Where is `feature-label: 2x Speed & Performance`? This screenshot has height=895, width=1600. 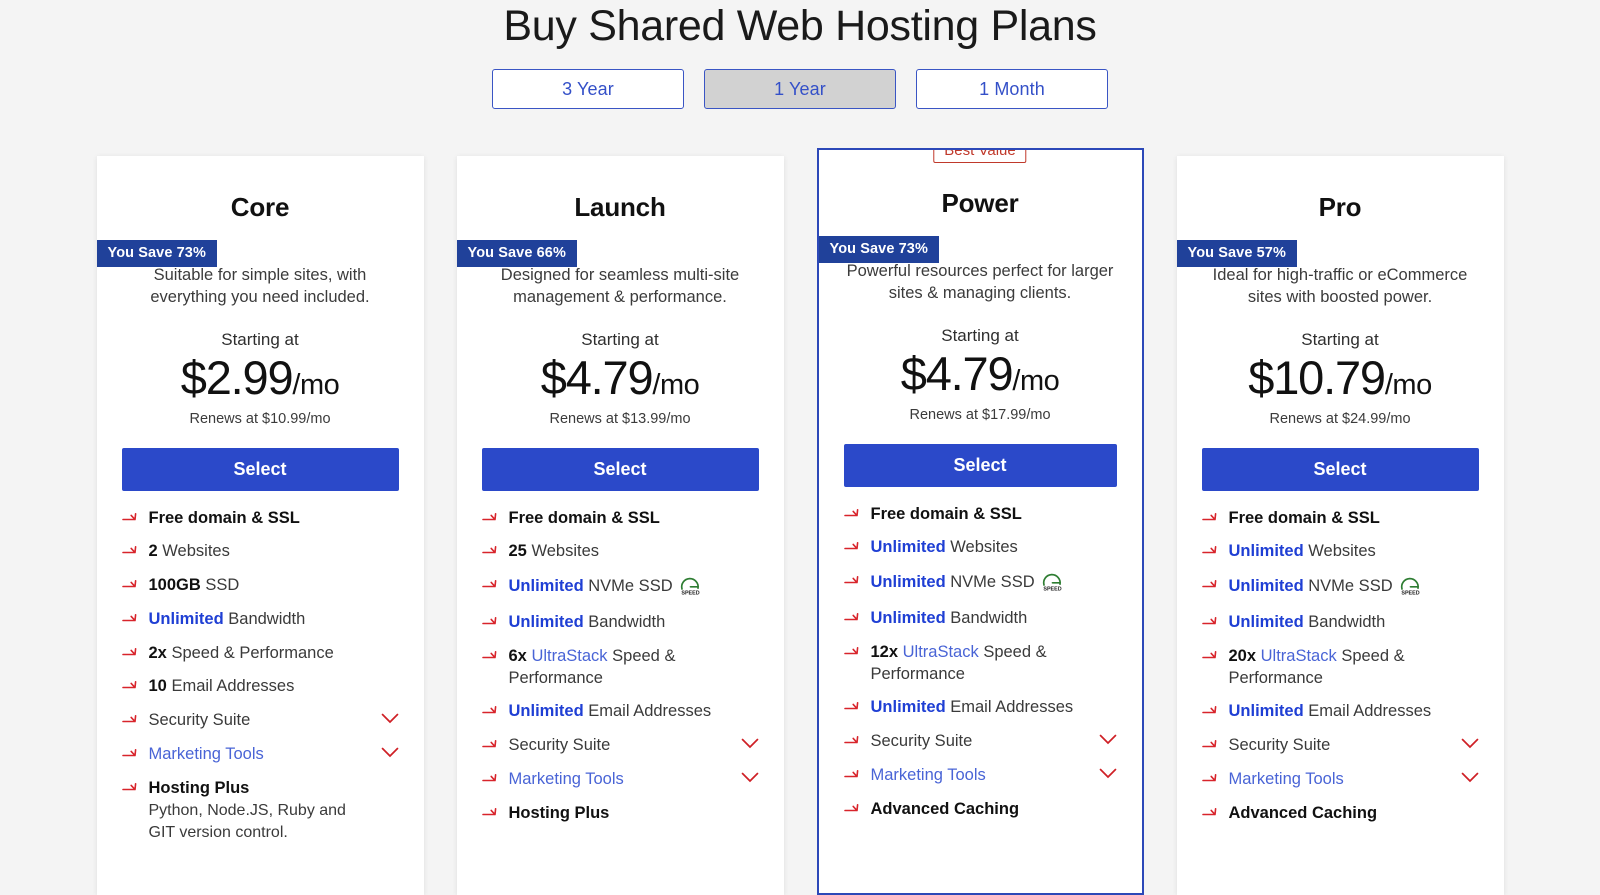 feature-label: 2x Speed & Performance is located at coordinates (241, 652).